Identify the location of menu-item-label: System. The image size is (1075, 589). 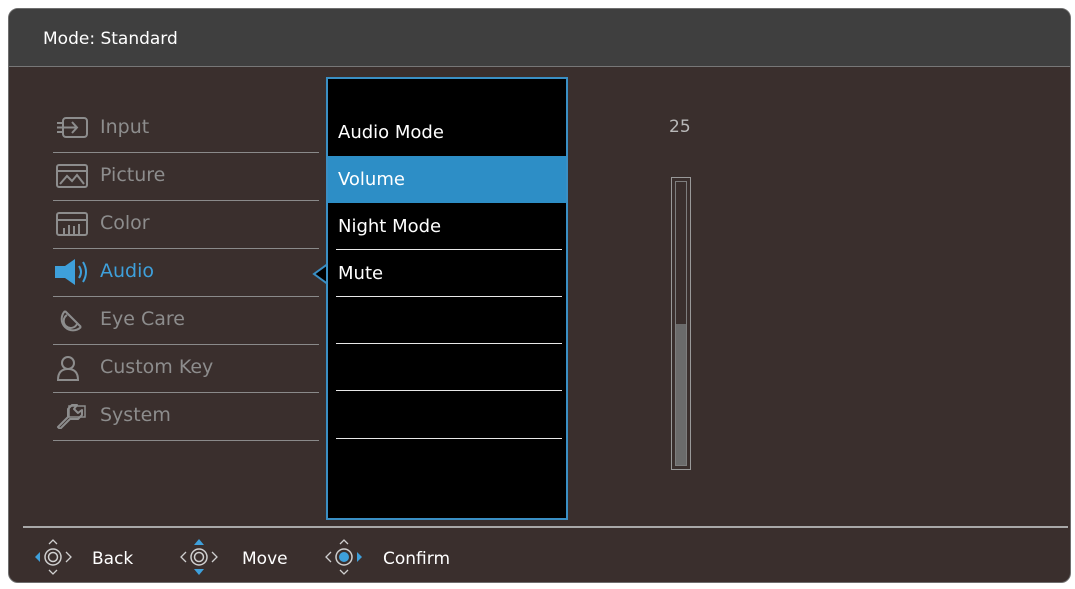
(135, 415).